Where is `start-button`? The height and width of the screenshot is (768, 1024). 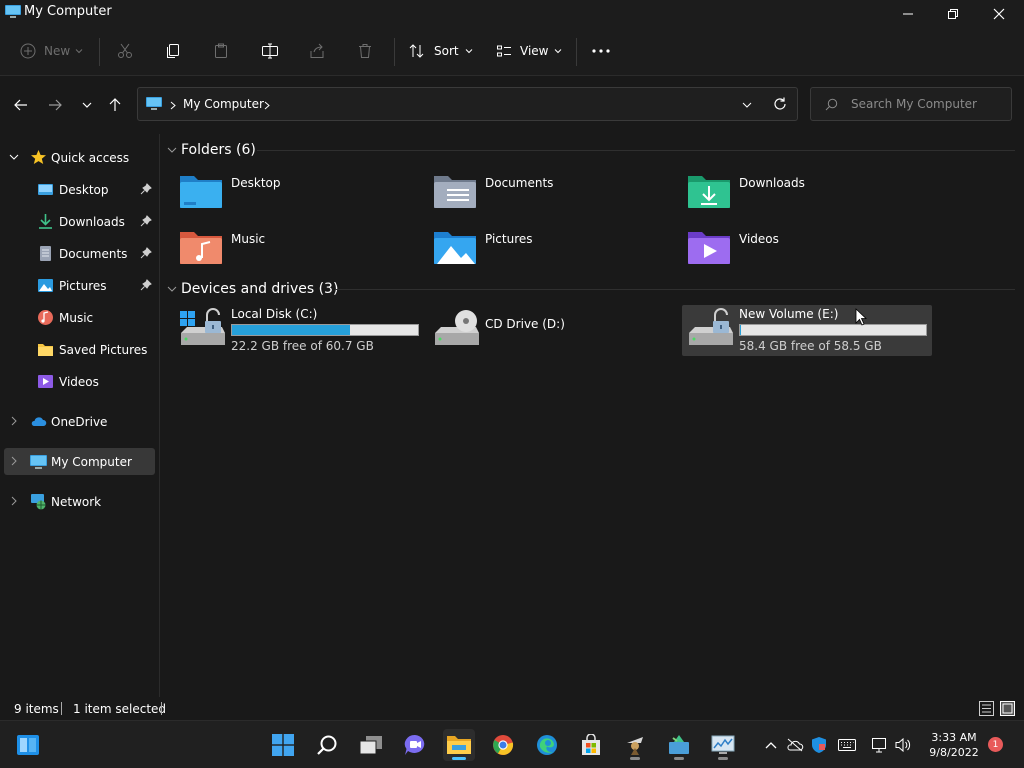
start-button is located at coordinates (283, 745).